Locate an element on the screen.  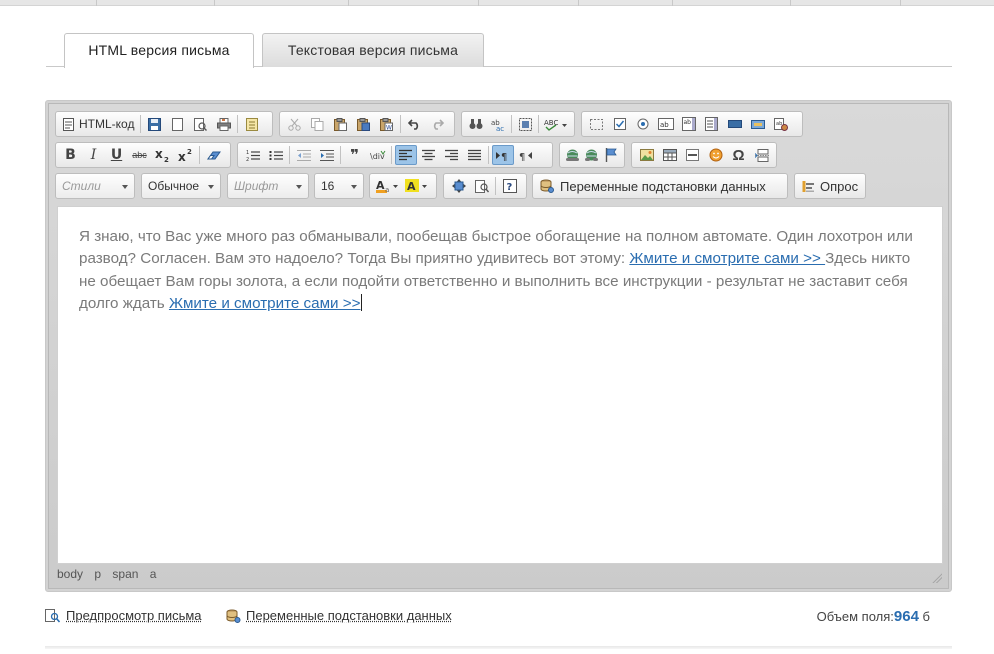
spellcheck-button: ABC is located at coordinates (556, 124).